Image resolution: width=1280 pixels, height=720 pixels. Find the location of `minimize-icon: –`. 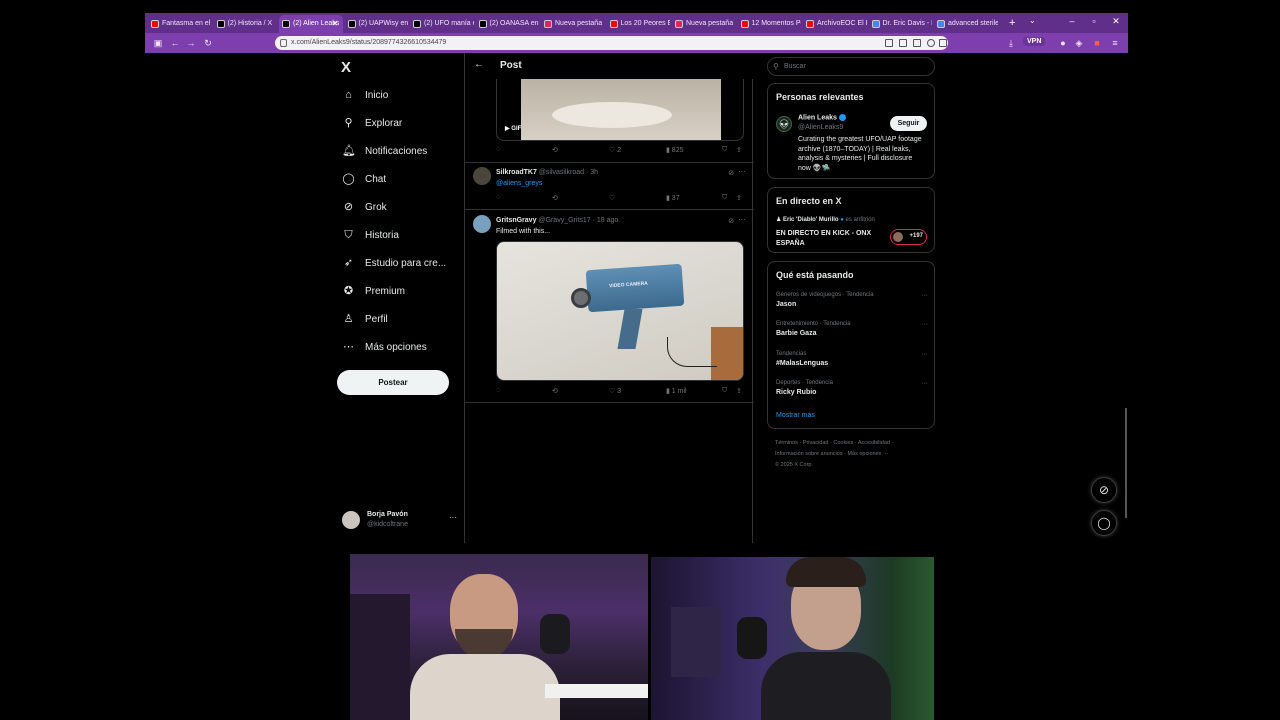

minimize-icon: – is located at coordinates (1072, 21).